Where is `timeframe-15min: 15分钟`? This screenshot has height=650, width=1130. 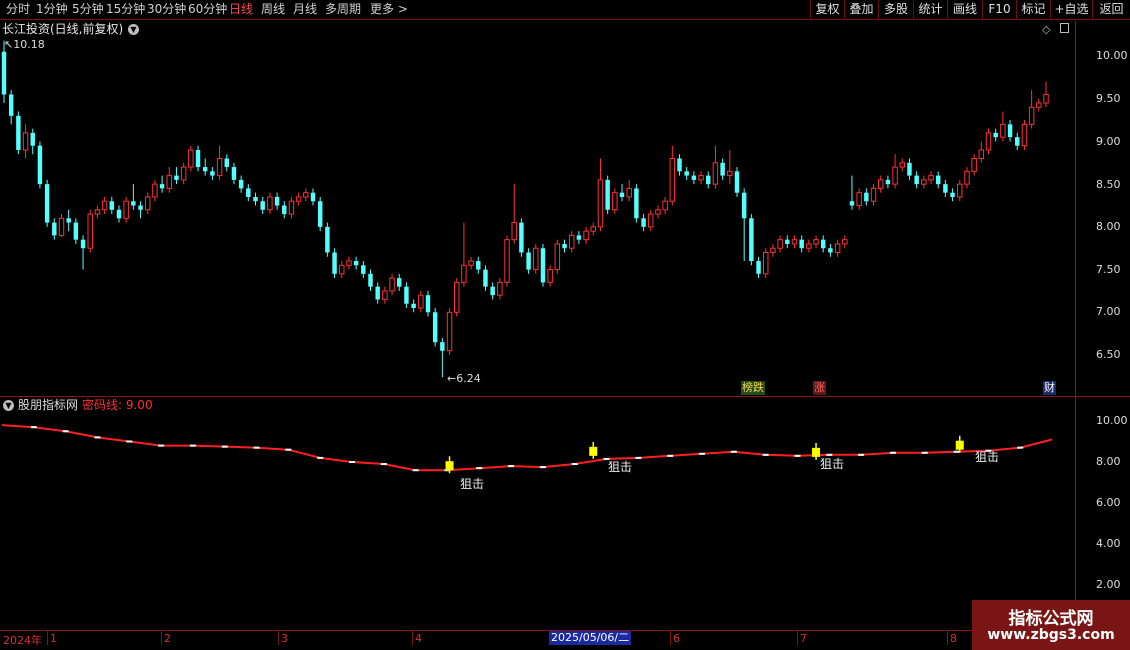
timeframe-15min: 15分钟 is located at coordinates (125, 9).